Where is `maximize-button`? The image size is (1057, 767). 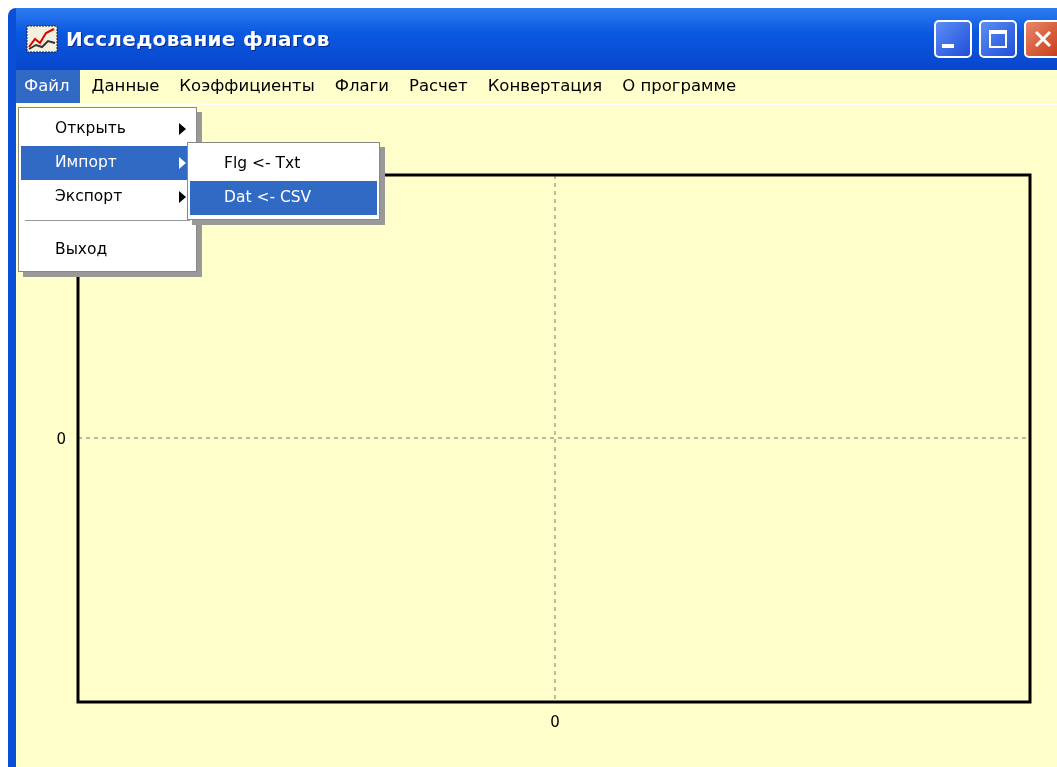 maximize-button is located at coordinates (998, 39).